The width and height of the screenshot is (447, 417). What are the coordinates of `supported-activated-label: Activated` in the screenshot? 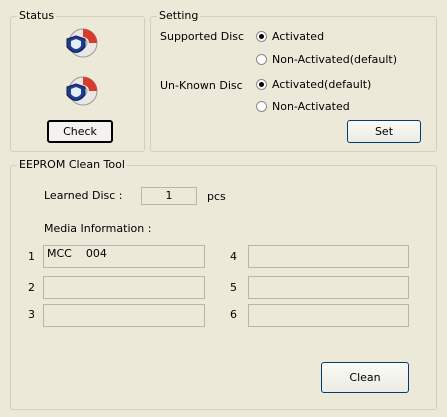 It's located at (298, 36).